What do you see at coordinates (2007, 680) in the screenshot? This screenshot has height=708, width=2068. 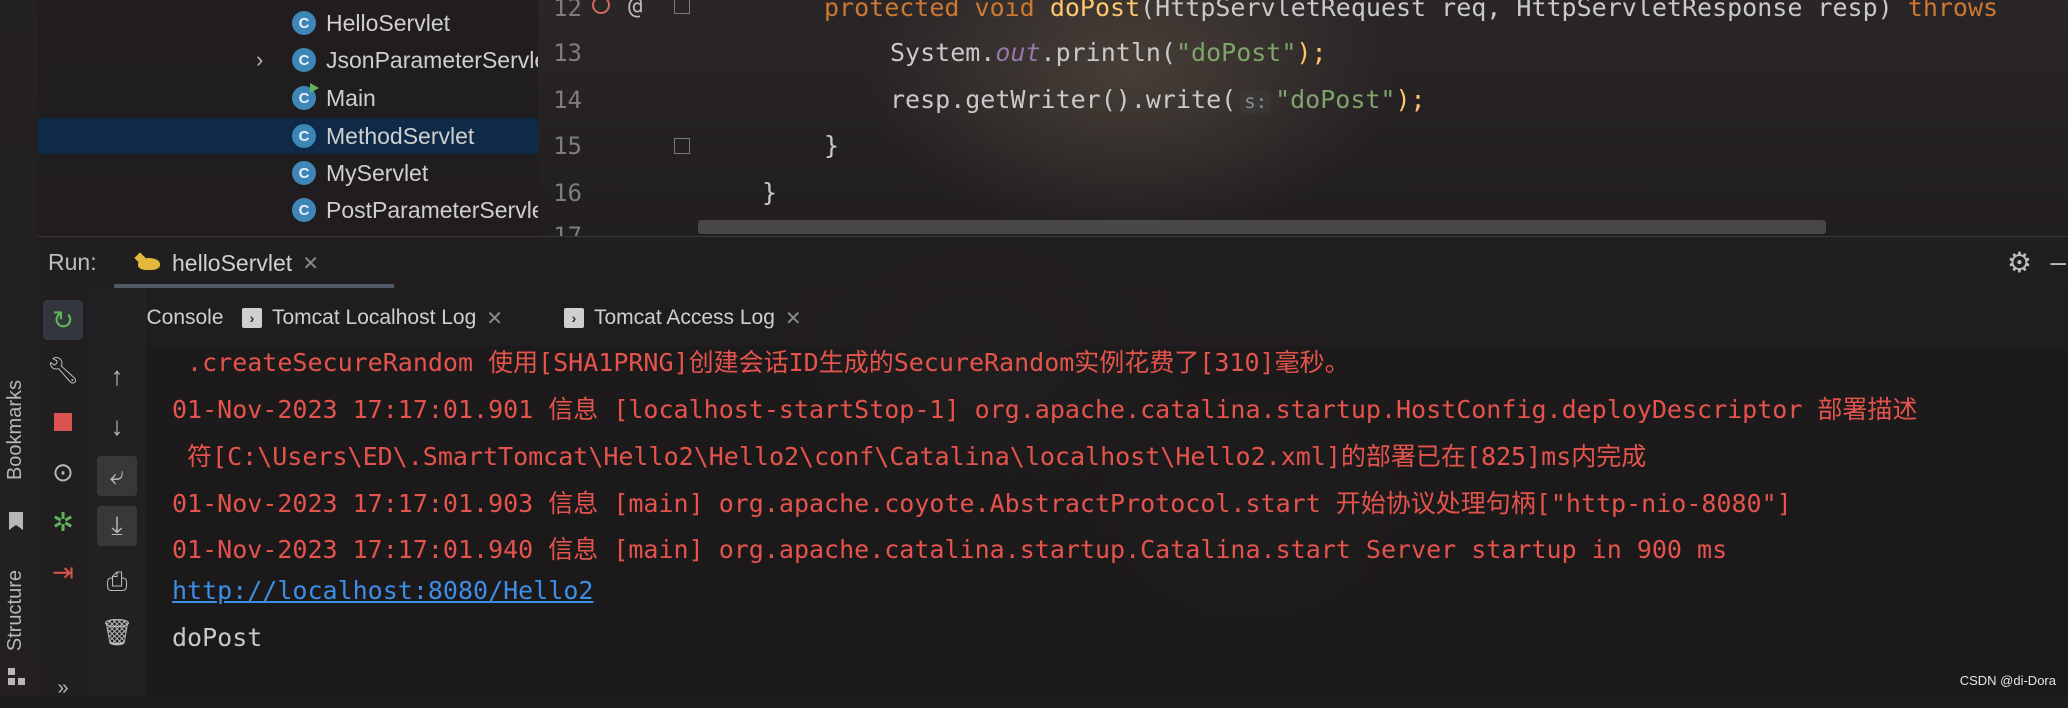 I see `watermark: CSDN @di-Dora` at bounding box center [2007, 680].